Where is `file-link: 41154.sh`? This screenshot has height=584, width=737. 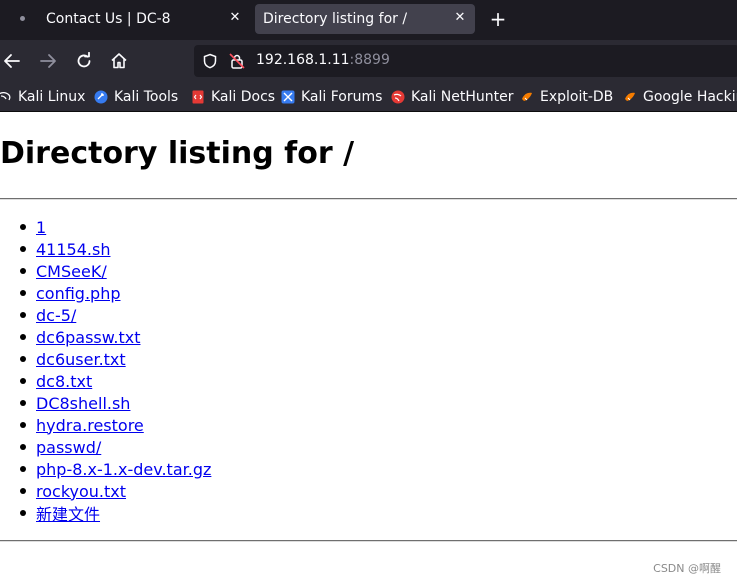 file-link: 41154.sh is located at coordinates (73, 249).